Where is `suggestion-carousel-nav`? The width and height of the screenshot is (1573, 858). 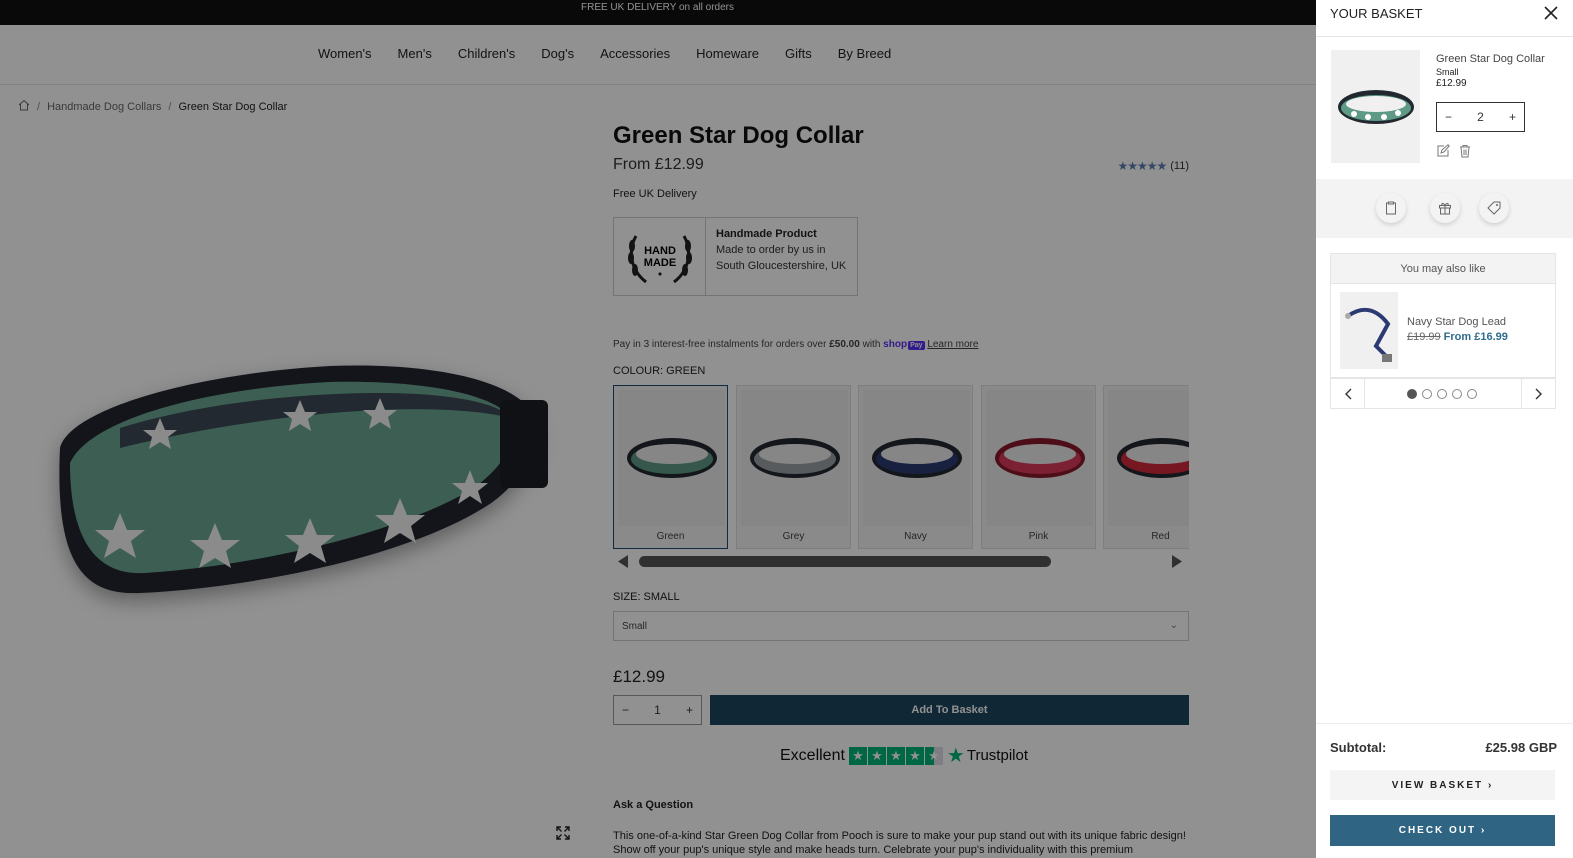 suggestion-carousel-nav is located at coordinates (1443, 393).